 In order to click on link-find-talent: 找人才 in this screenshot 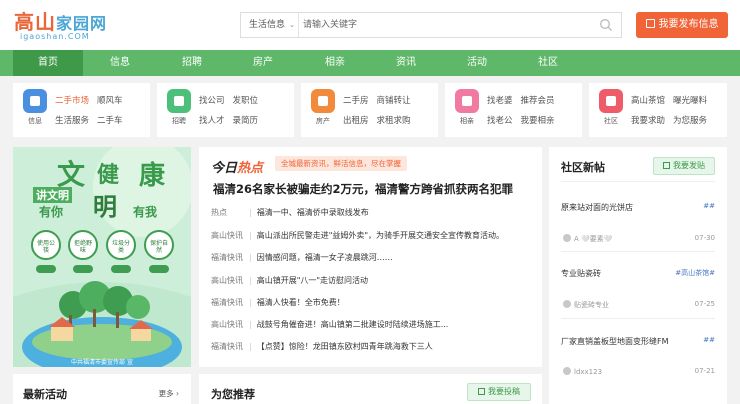, I will do `click(212, 121)`.